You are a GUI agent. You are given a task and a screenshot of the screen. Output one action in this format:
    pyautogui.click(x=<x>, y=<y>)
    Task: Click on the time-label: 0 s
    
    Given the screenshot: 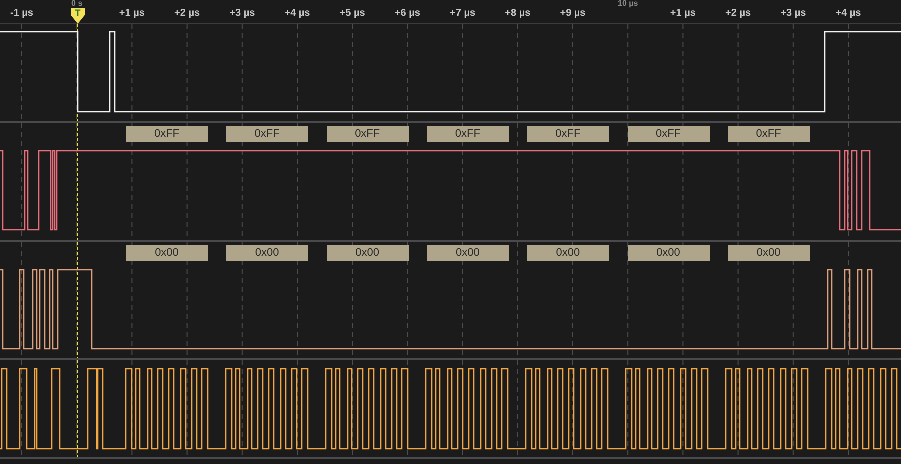 What is the action you would take?
    pyautogui.click(x=77, y=4)
    